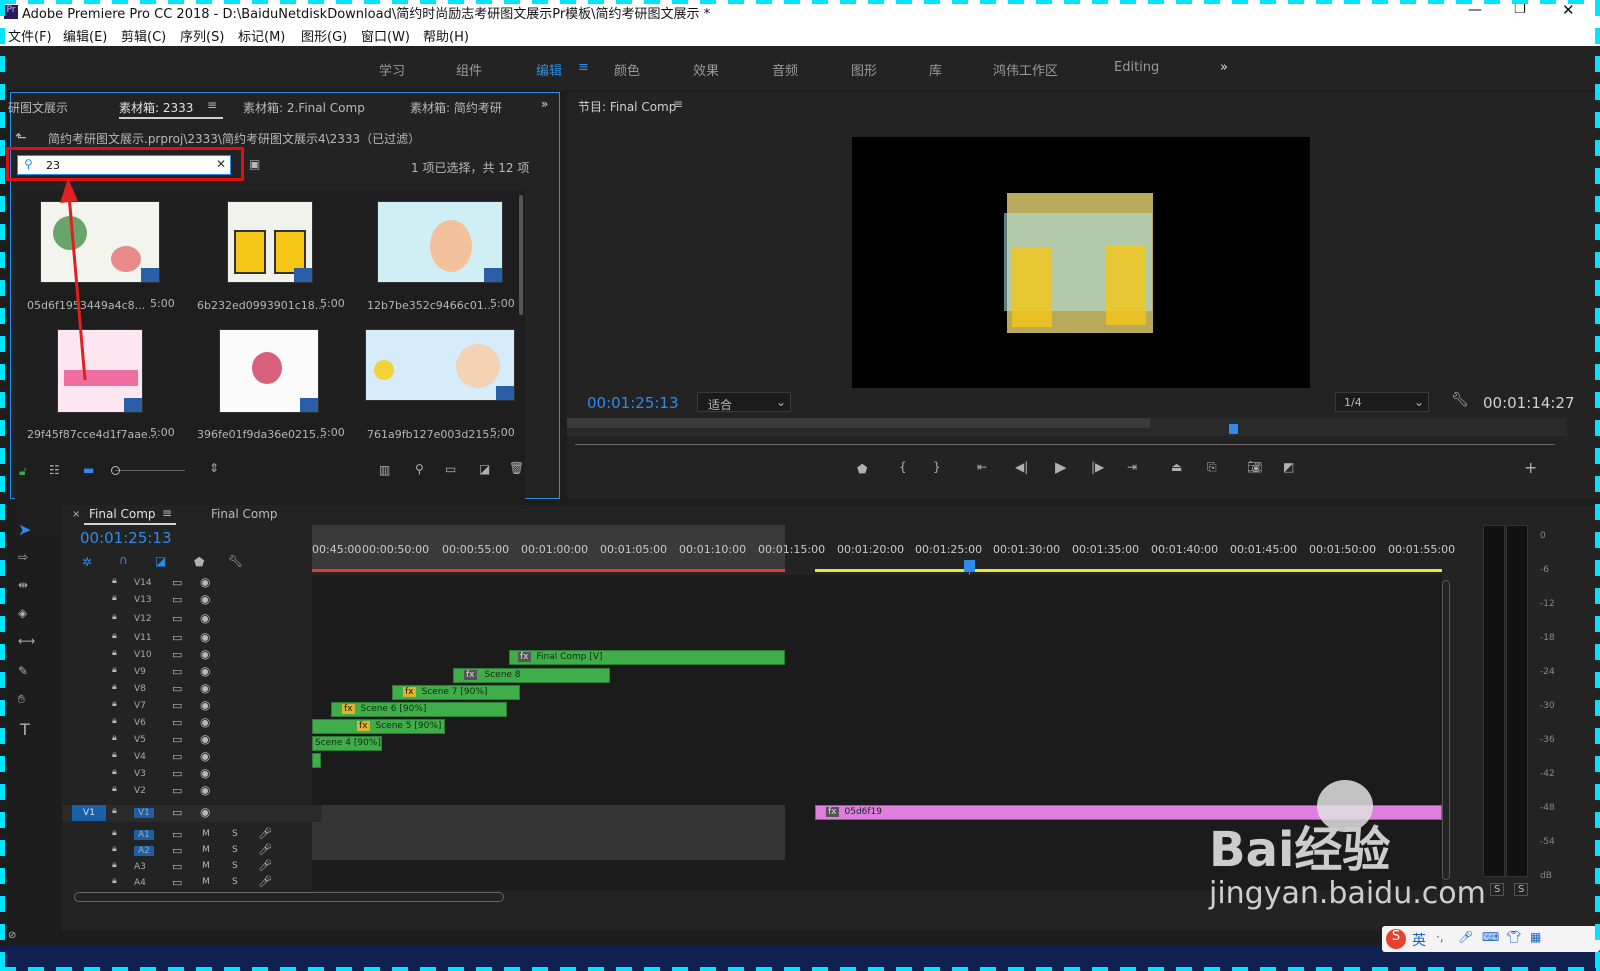 The image size is (1600, 971). I want to click on selection-tool-icon: ➤, so click(24, 529).